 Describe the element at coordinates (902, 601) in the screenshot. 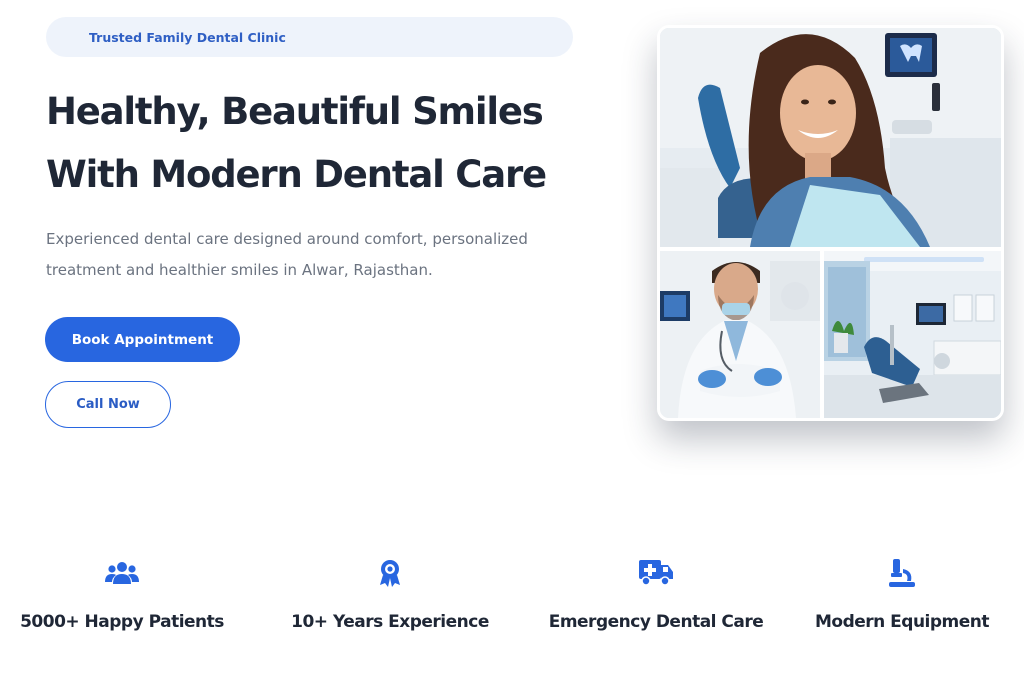

I see `feature-modern-equipment: Modern Equipment` at that location.